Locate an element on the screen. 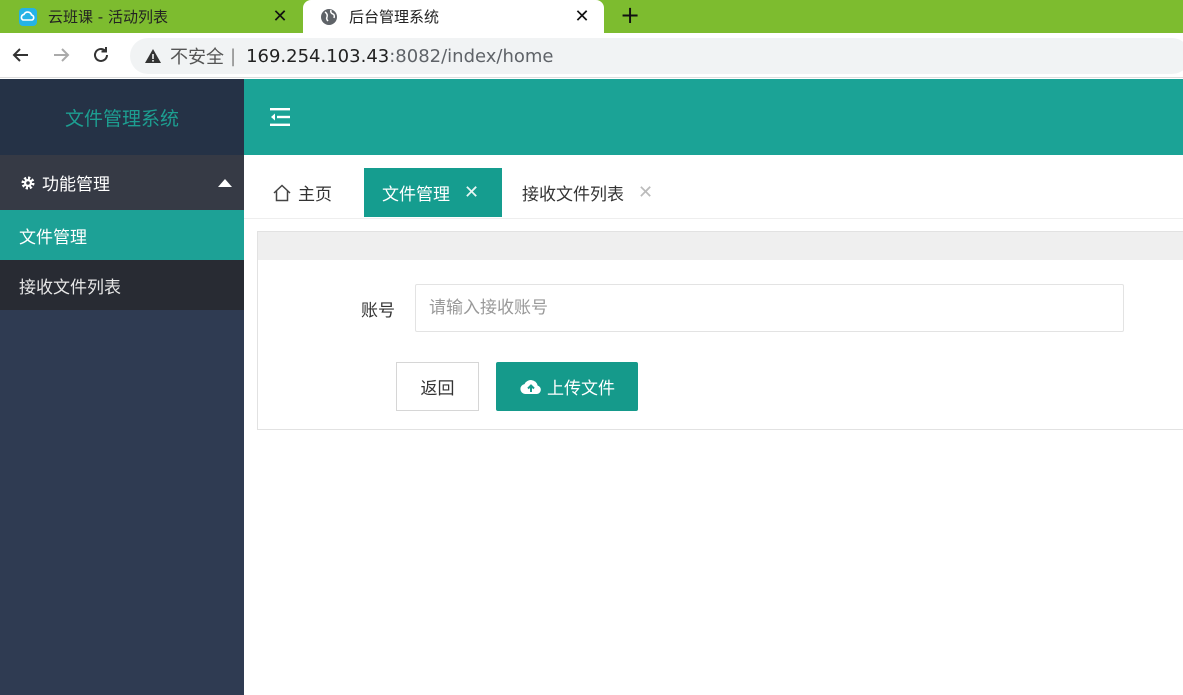 Image resolution: width=1183 pixels, height=695 pixels. tab-label: 文件管理 is located at coordinates (416, 195).